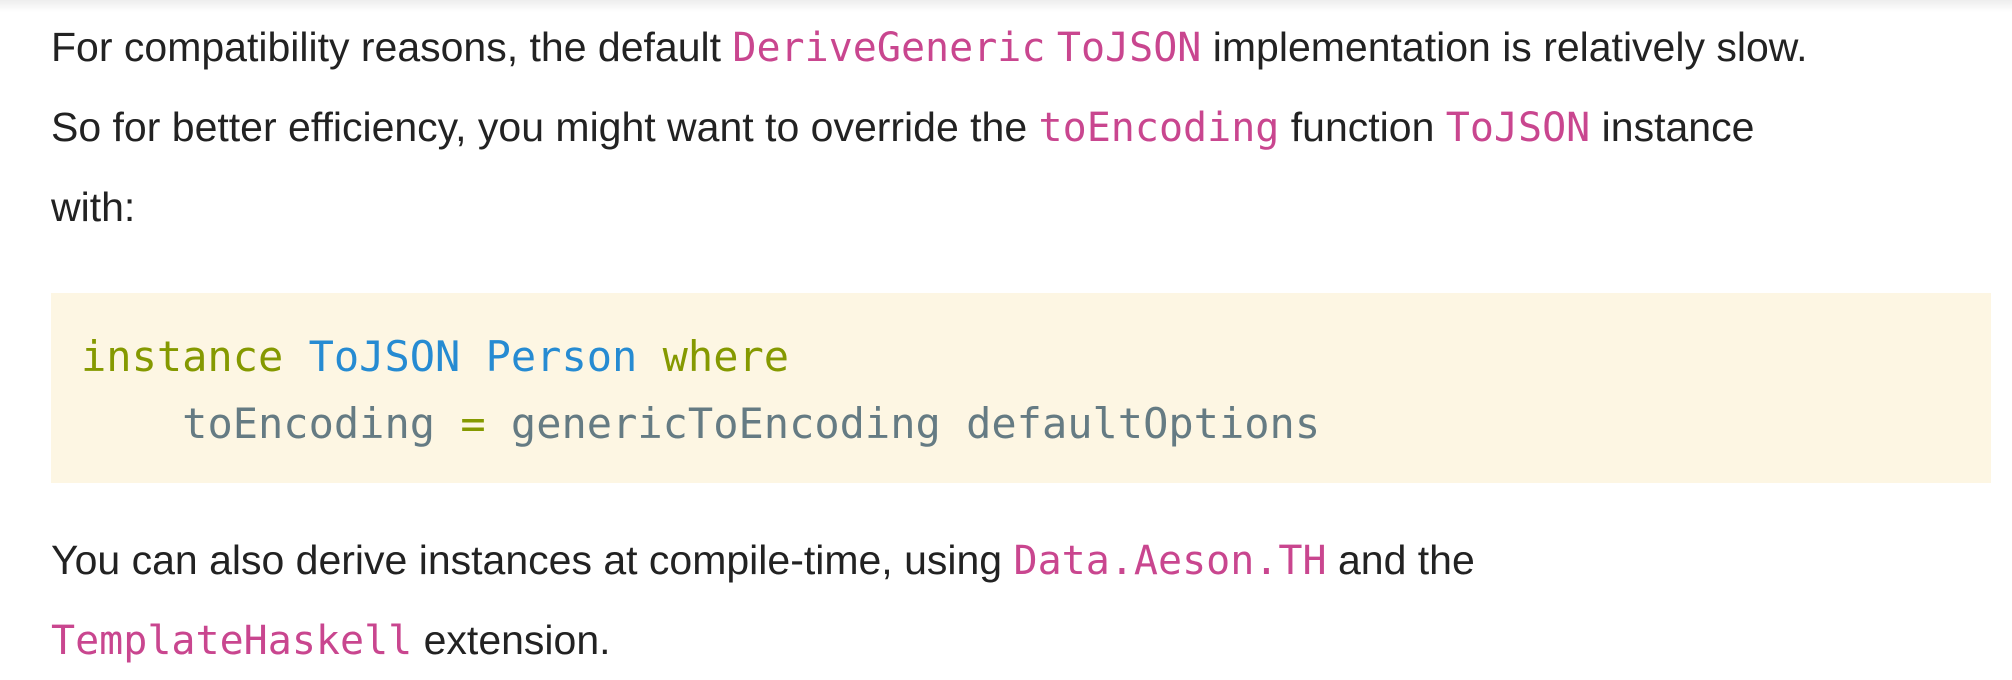  Describe the element at coordinates (1672, 127) in the screenshot. I see `text: instance` at that location.